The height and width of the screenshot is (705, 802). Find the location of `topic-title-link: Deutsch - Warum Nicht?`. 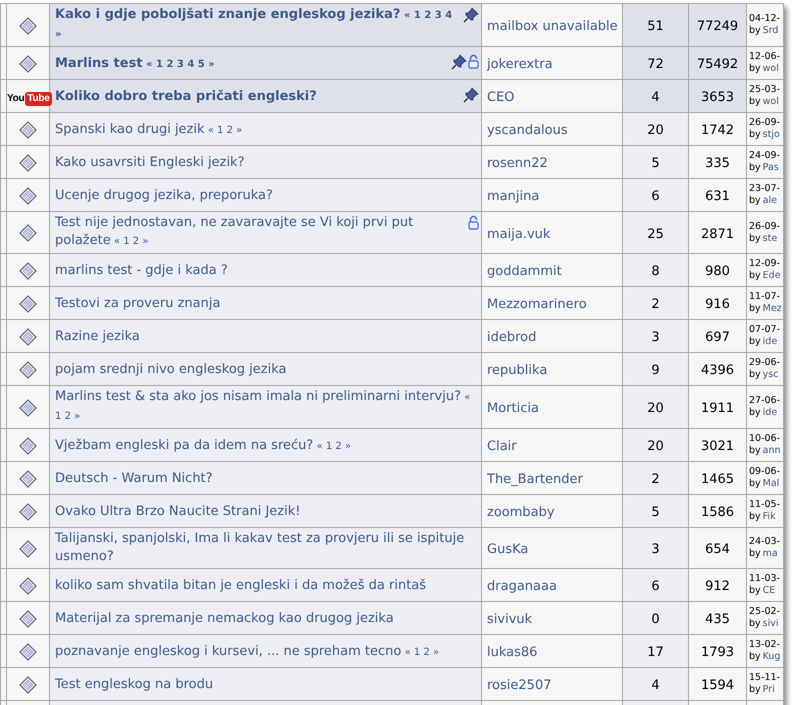

topic-title-link: Deutsch - Warum Nicht? is located at coordinates (134, 479).